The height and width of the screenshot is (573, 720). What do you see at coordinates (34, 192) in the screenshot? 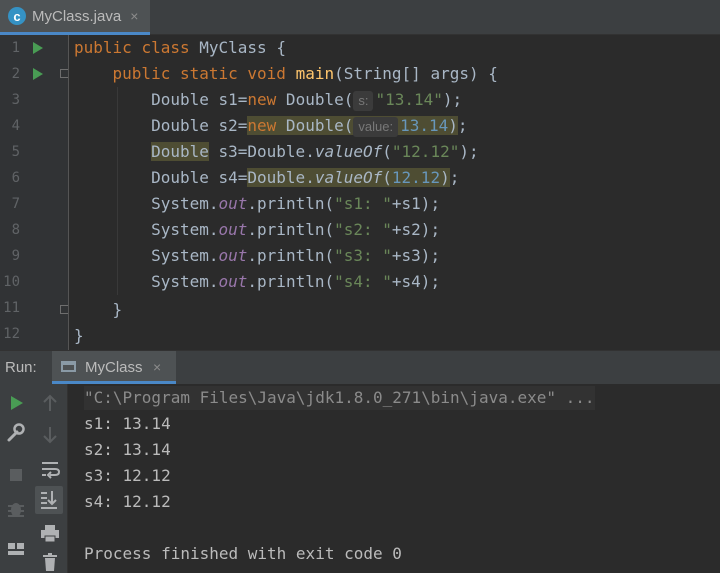
I see `editor-gutter: 1 2 3 4 5 6 7 8 9 10 11 12` at bounding box center [34, 192].